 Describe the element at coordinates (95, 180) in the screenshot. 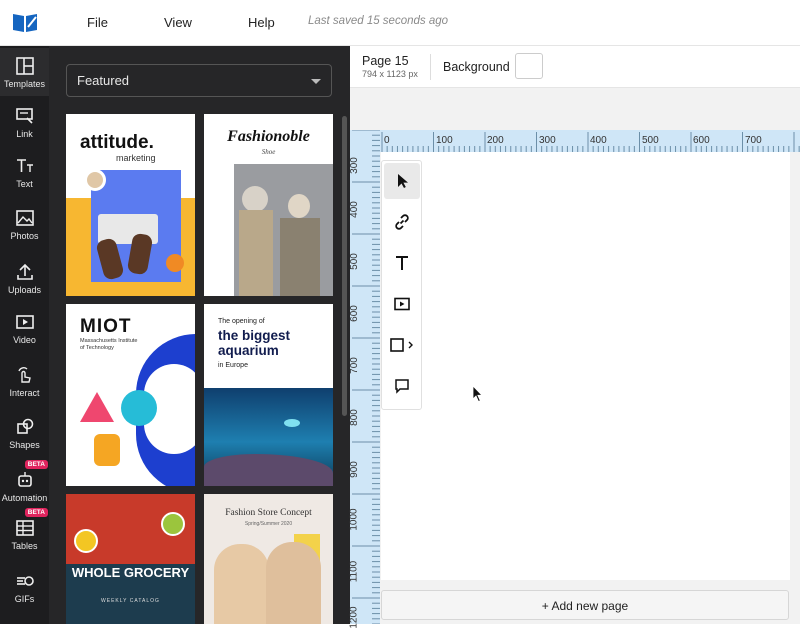

I see `coffee-image` at that location.